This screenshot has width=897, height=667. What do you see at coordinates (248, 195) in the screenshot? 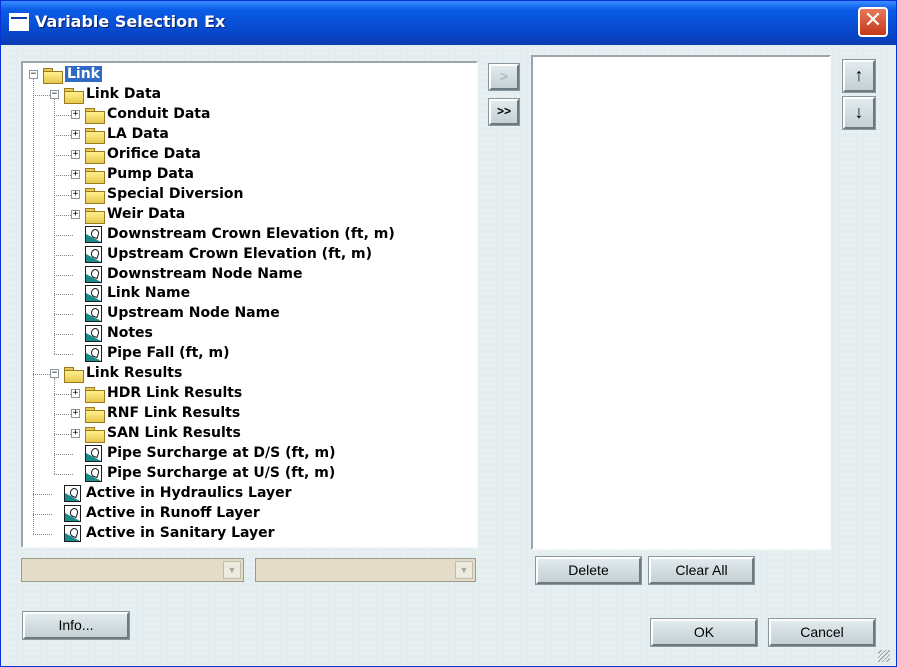
I see `tree-node: + Special Diversion` at bounding box center [248, 195].